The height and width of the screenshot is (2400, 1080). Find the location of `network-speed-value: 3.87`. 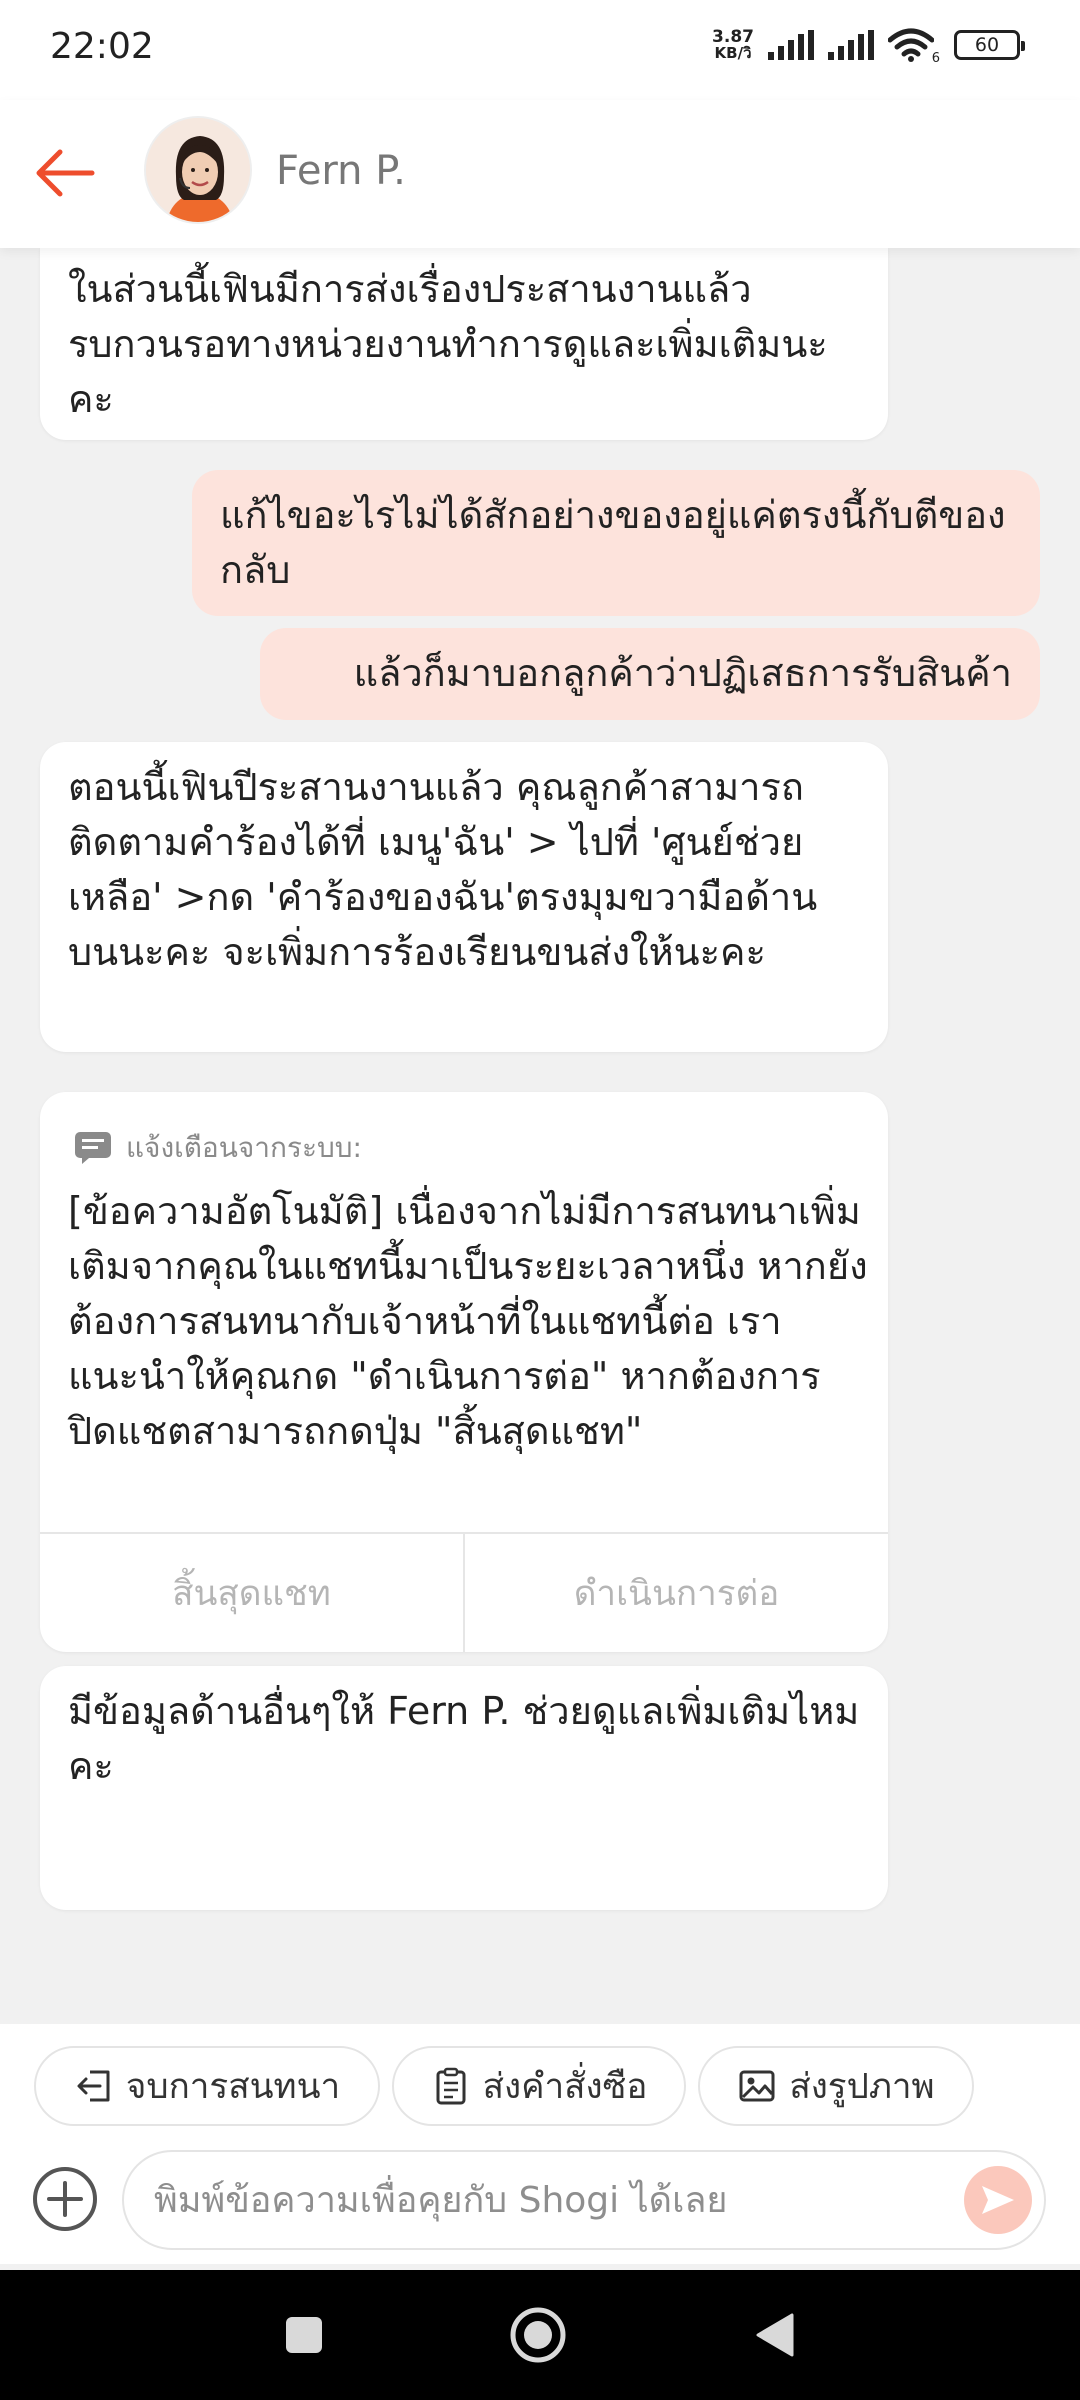

network-speed-value: 3.87 is located at coordinates (733, 37).